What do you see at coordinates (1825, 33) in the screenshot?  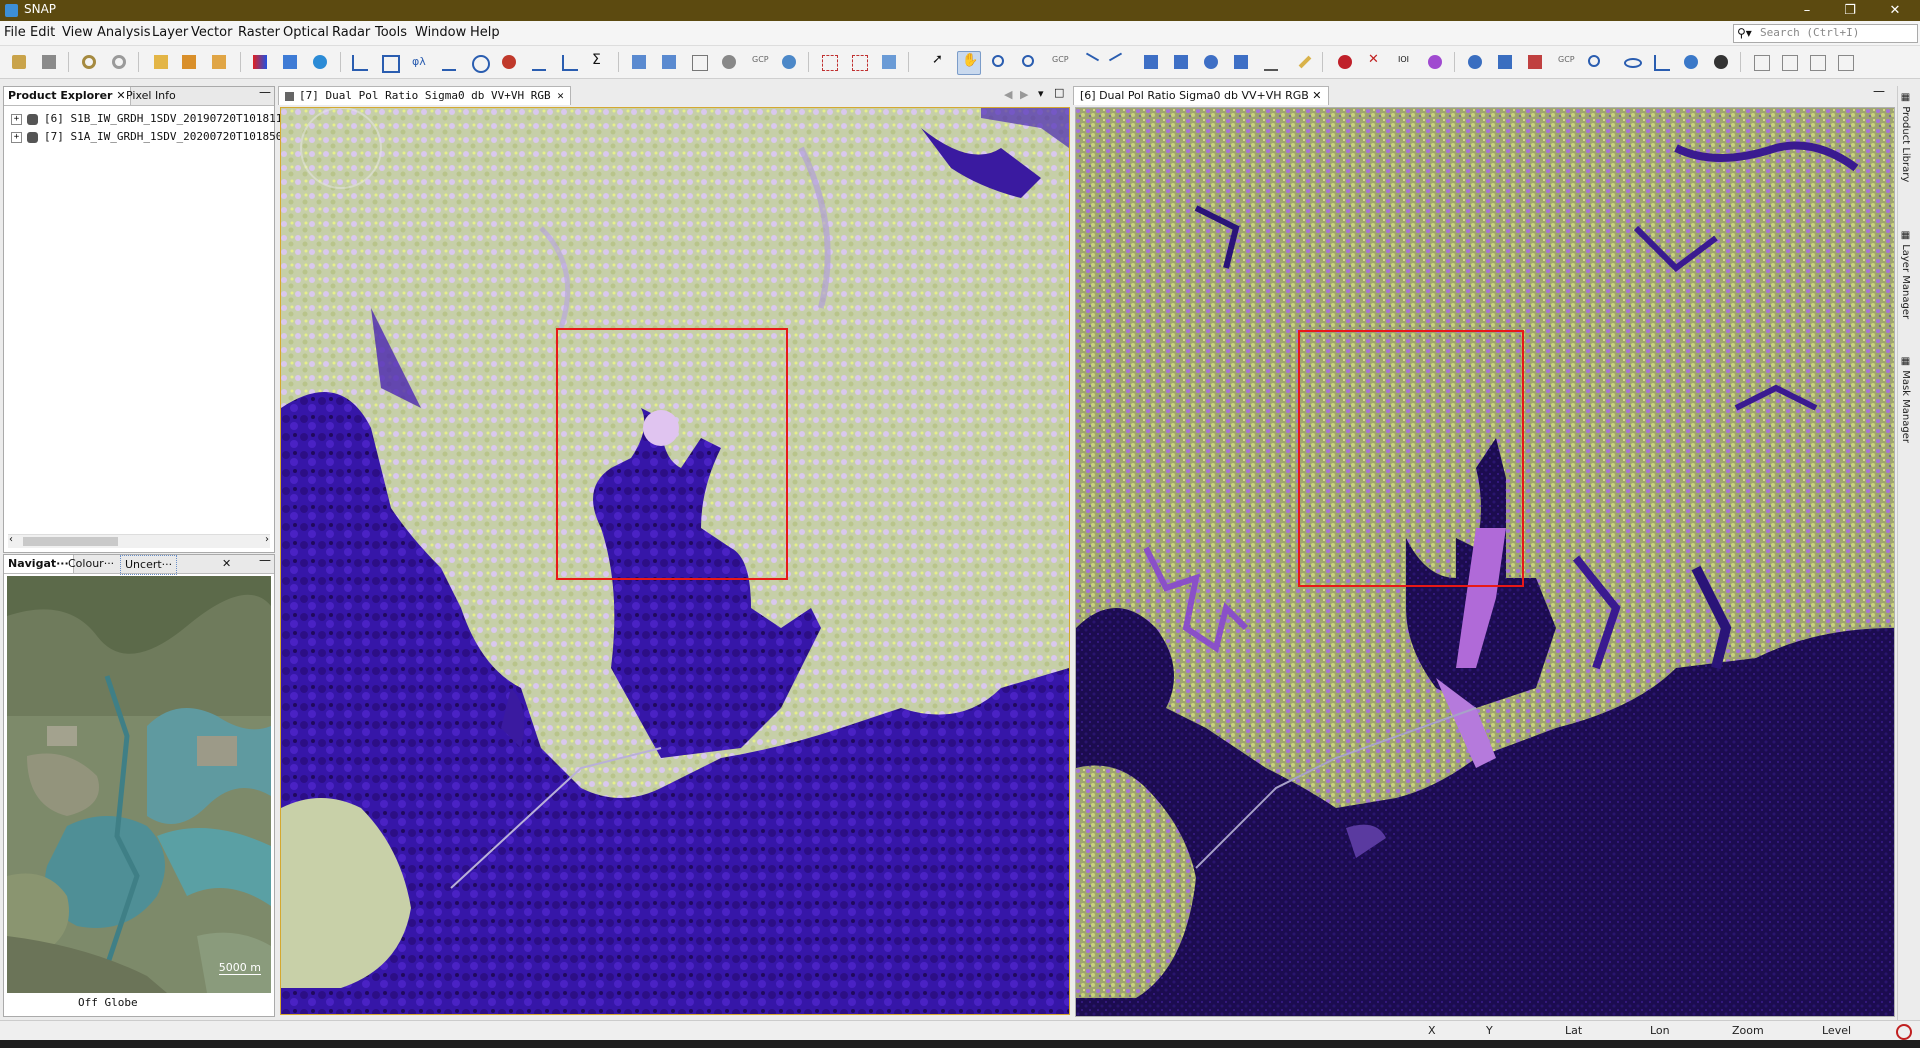 I see `search-input: ⚲▾ Search (Ctrl+I)` at bounding box center [1825, 33].